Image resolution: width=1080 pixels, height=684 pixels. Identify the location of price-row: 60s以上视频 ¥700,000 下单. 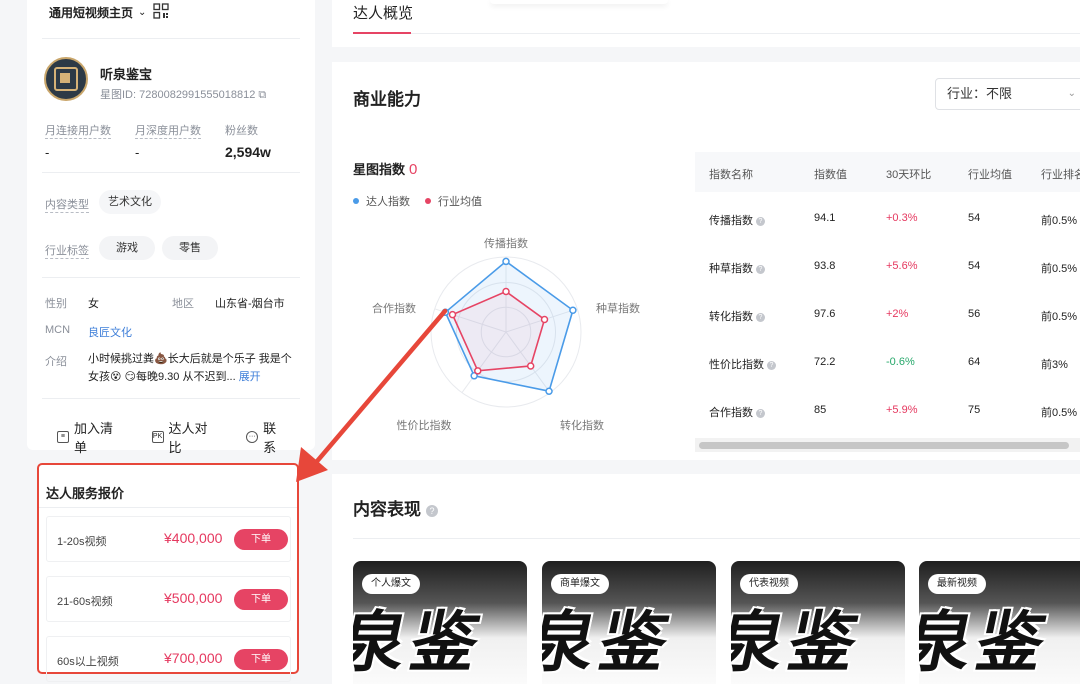
(168, 659).